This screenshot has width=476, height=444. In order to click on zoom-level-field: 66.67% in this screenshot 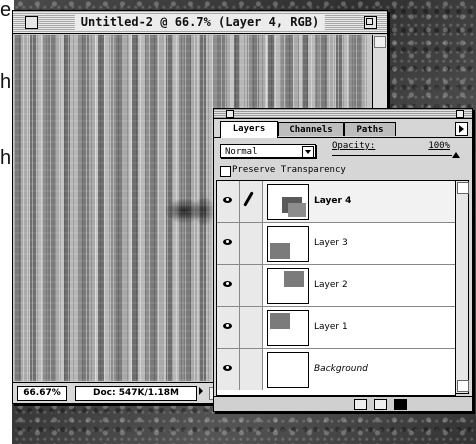, I will do `click(42, 393)`.